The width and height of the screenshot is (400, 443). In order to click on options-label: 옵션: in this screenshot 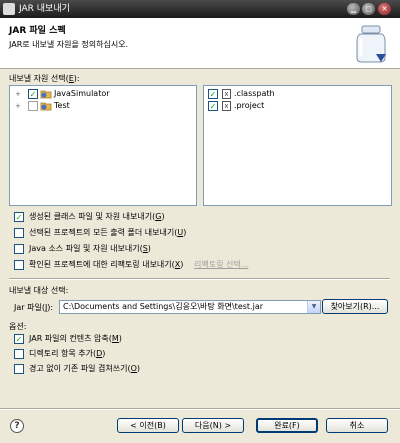, I will do `click(18, 326)`.